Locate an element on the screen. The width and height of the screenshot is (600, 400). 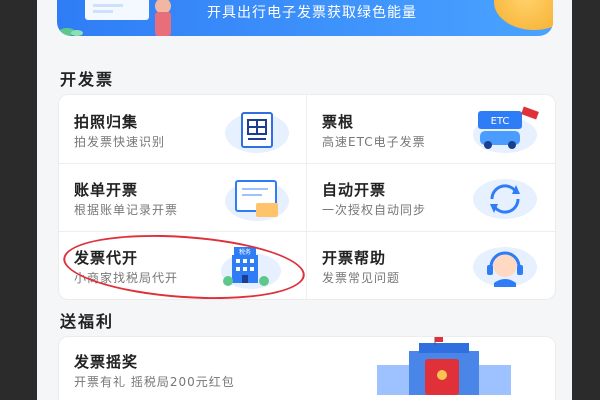
headset-help-icon is located at coordinates (505, 267).